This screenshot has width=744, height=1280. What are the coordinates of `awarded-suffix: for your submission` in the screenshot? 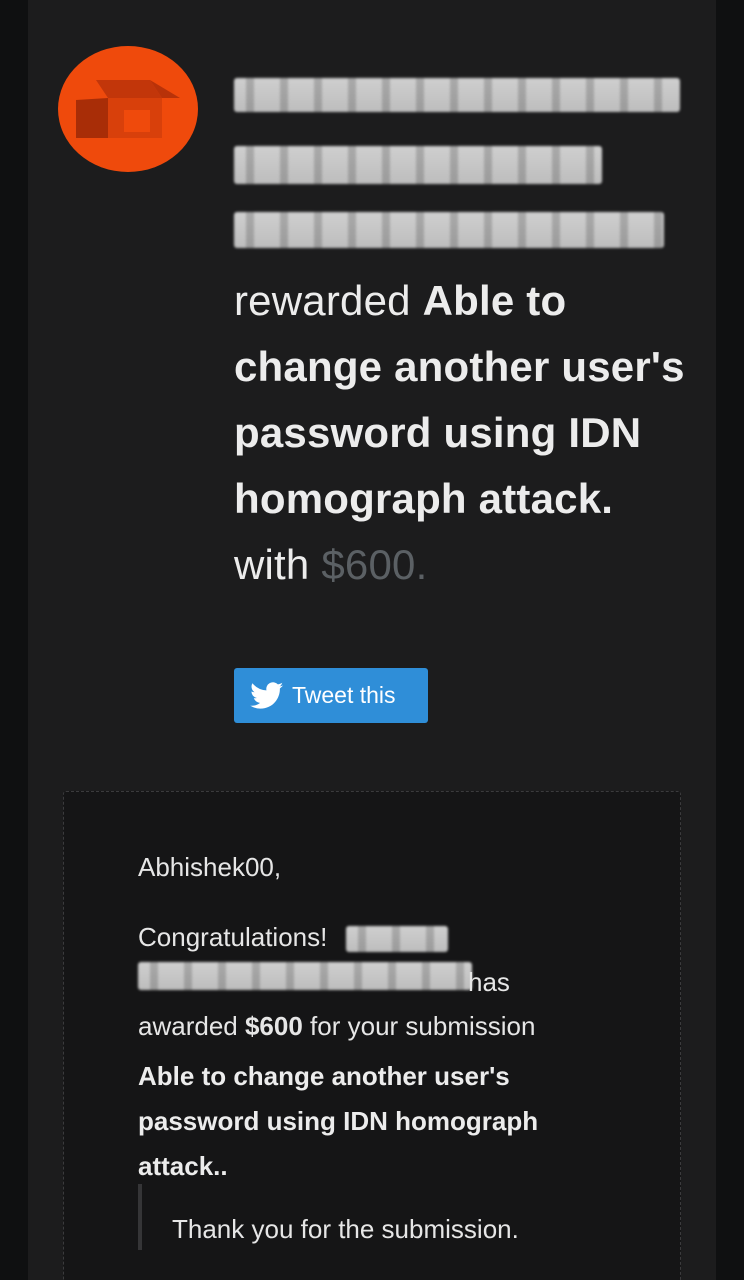 It's located at (423, 1026).